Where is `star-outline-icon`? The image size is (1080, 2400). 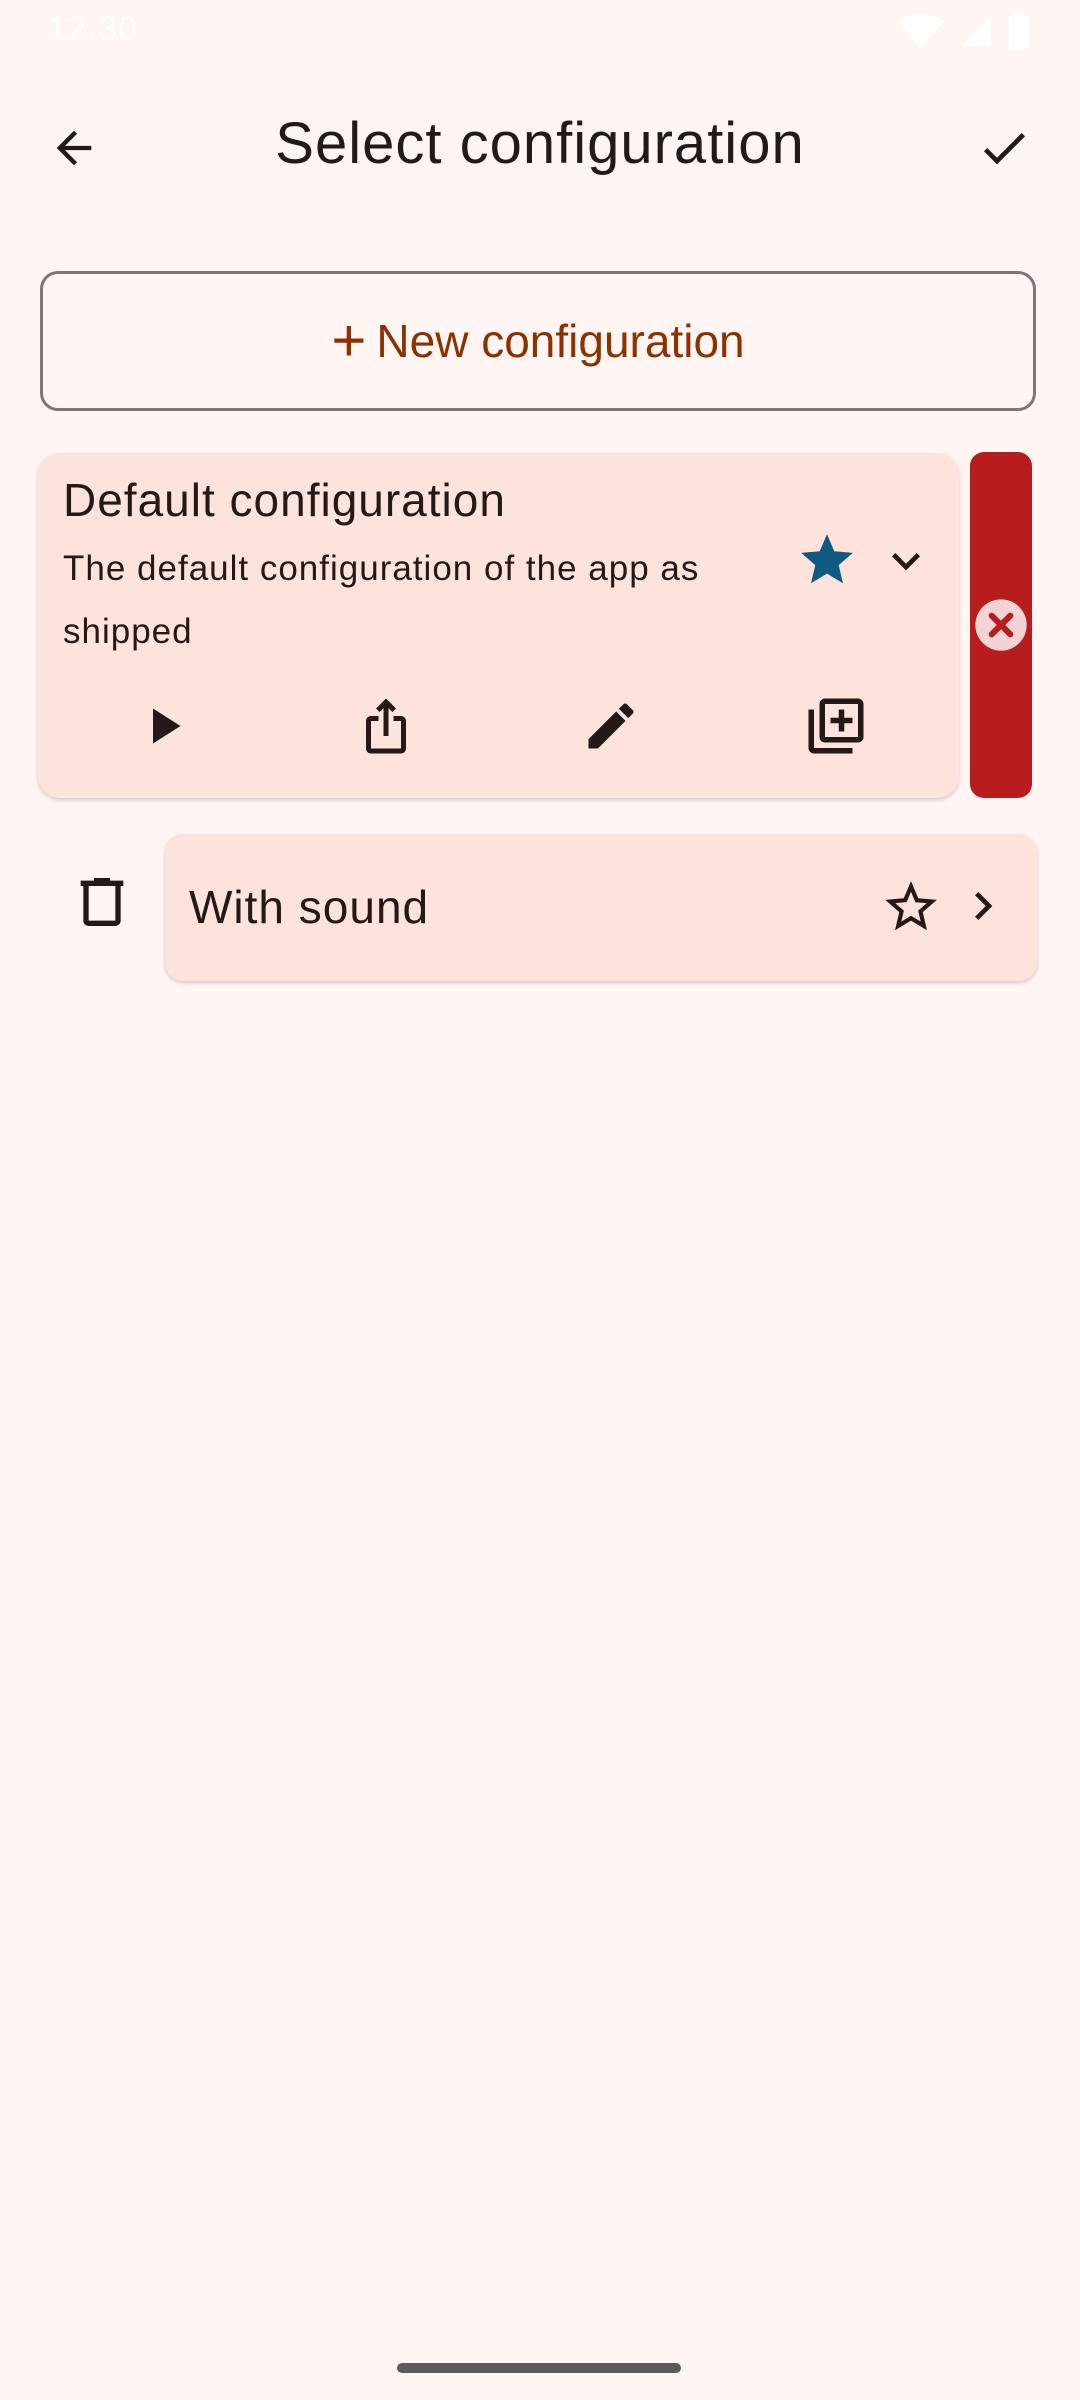 star-outline-icon is located at coordinates (911, 907).